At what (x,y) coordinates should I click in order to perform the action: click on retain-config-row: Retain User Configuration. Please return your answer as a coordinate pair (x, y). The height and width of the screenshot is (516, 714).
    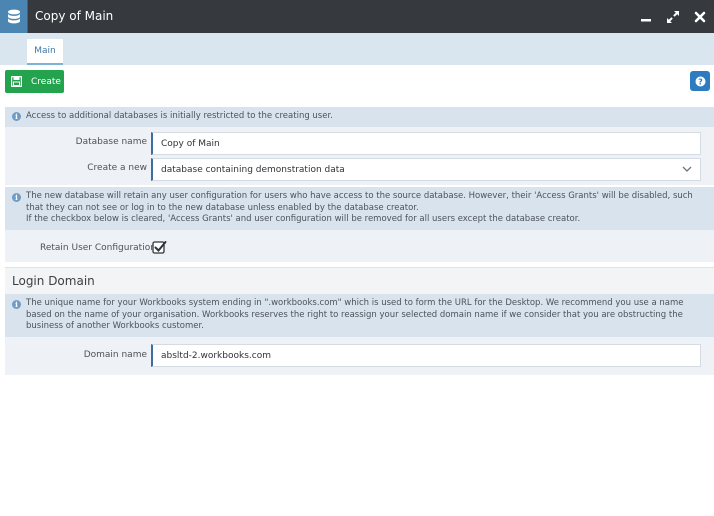
    Looking at the image, I should click on (359, 246).